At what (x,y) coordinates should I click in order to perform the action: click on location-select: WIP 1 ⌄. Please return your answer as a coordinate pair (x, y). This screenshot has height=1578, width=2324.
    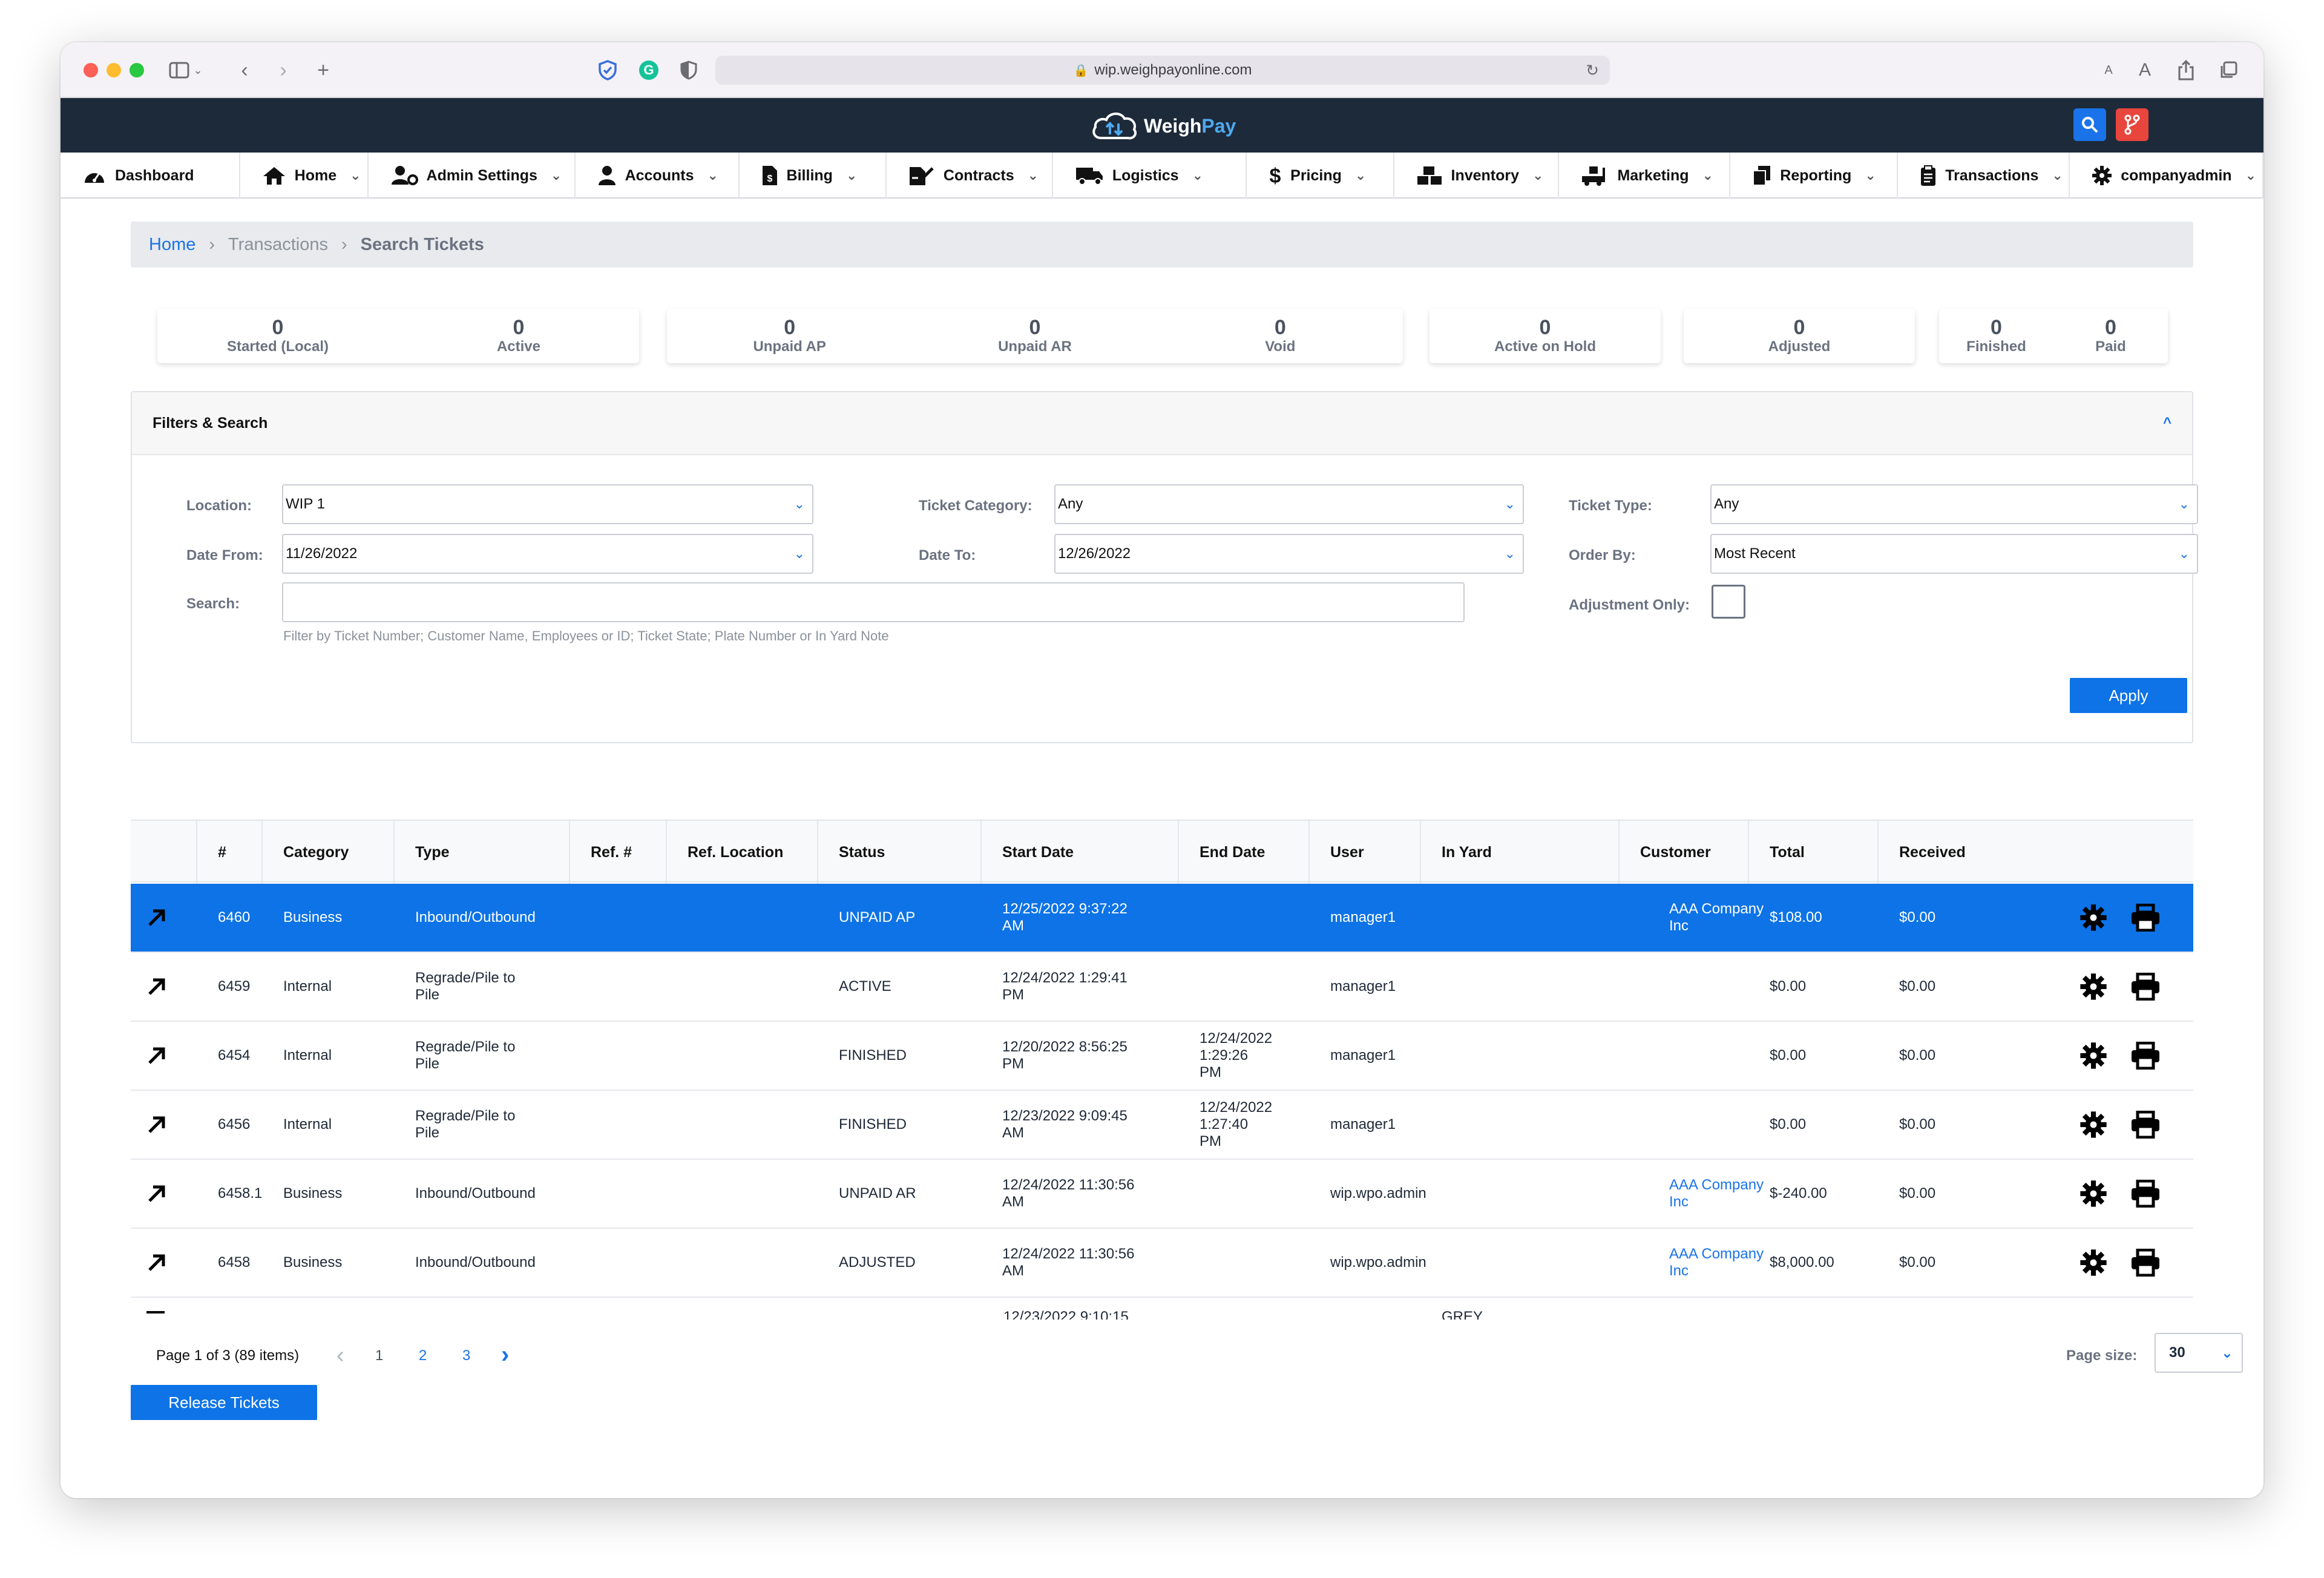
    Looking at the image, I should click on (547, 504).